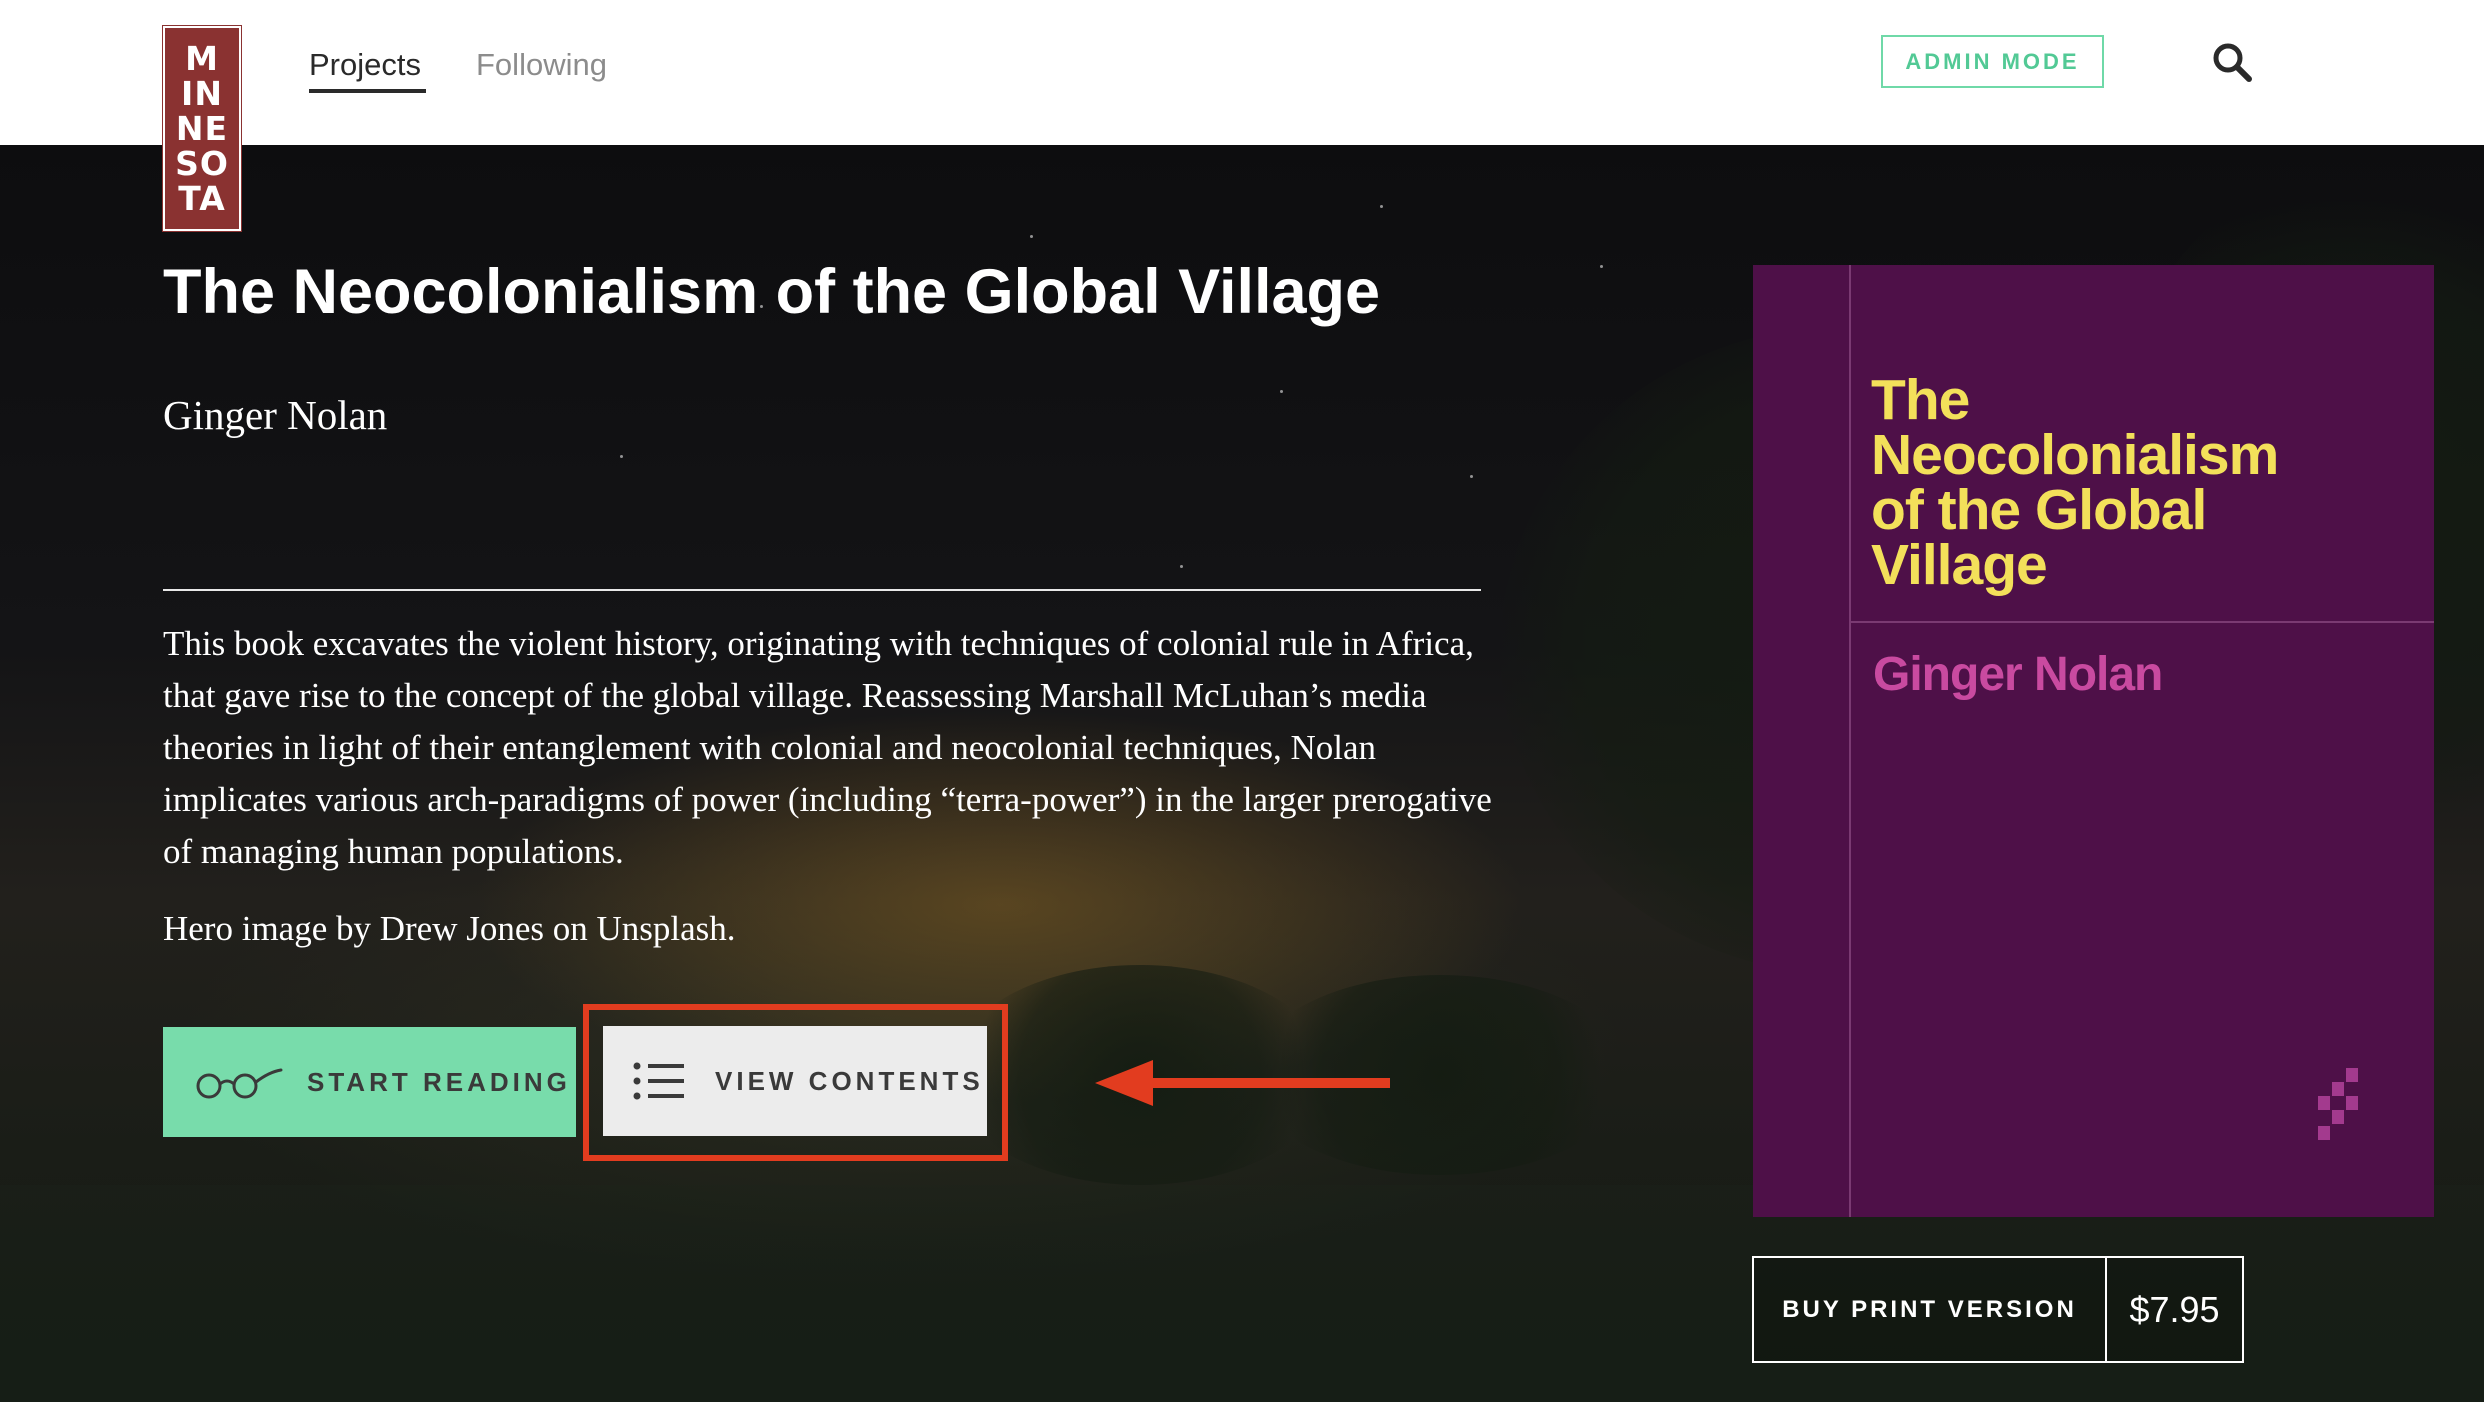 This screenshot has width=2484, height=1402. I want to click on nav-tab-projects: Projects, so click(365, 65).